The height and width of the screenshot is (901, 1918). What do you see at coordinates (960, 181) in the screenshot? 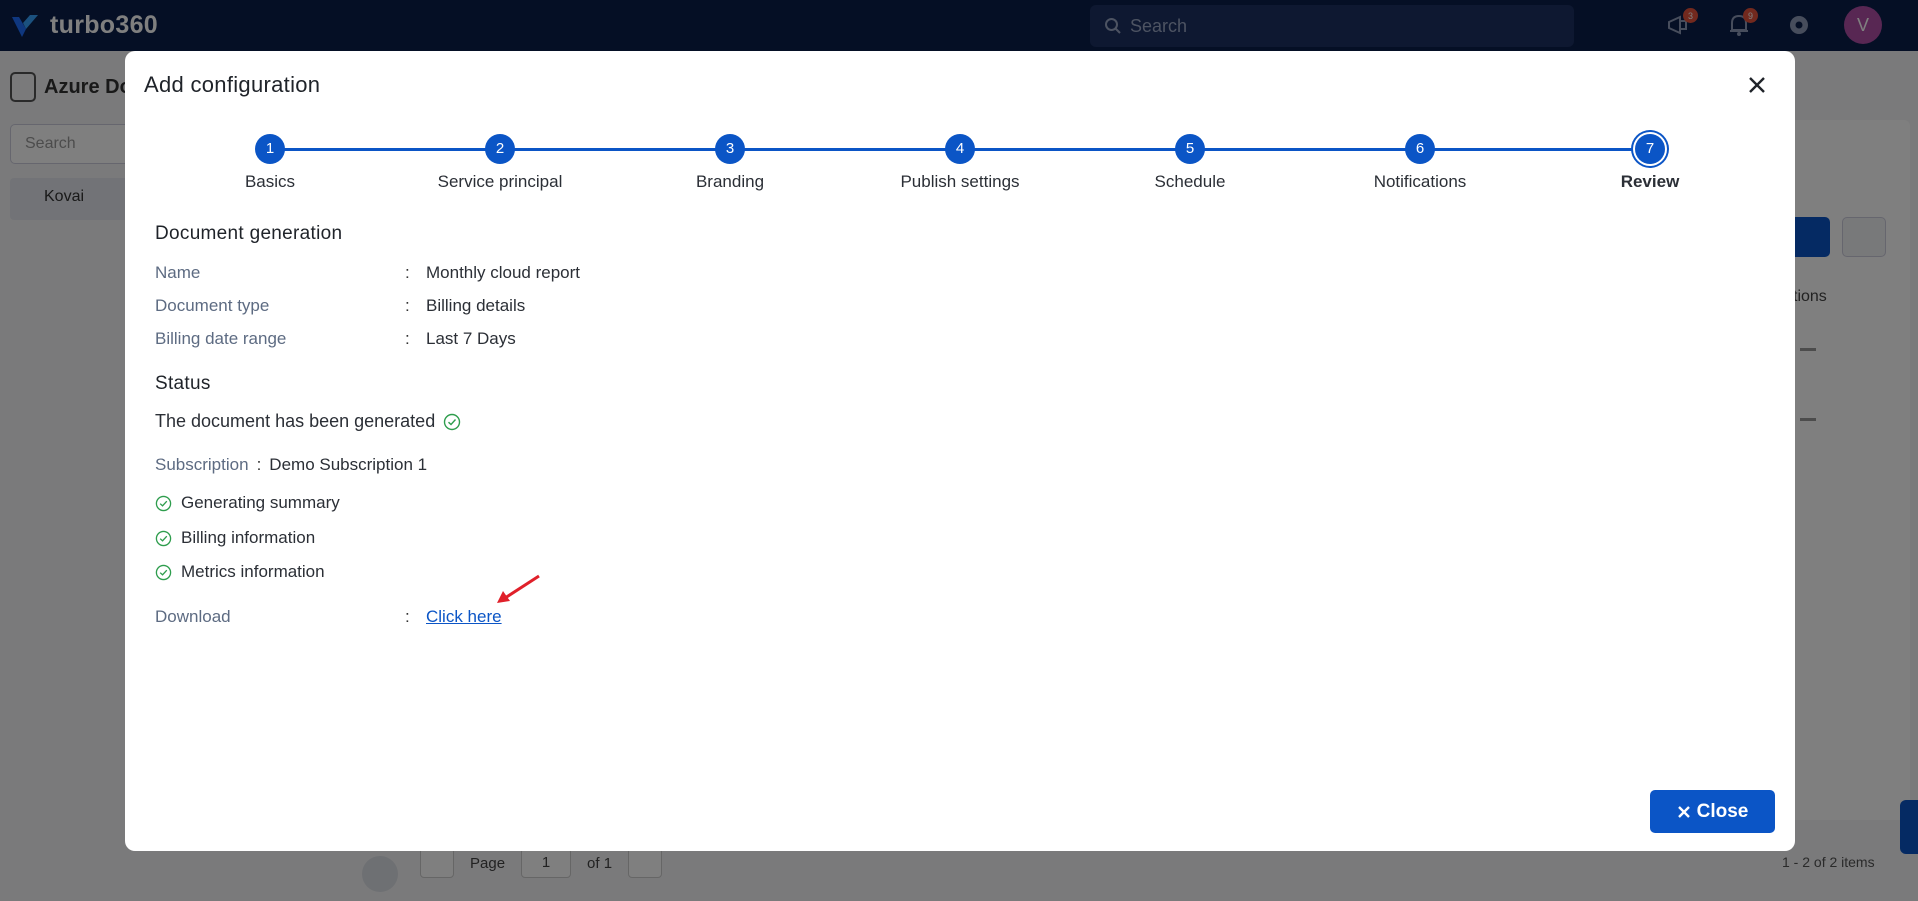
I see `step-label: Publish settings` at bounding box center [960, 181].